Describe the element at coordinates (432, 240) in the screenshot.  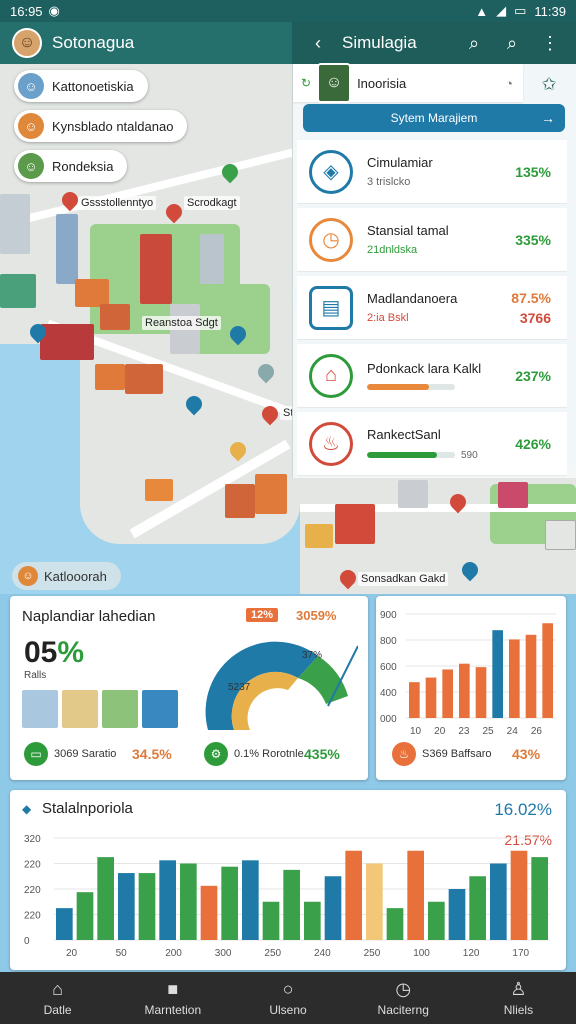
I see `panel-list-item: ◷ Stansial tamal 21dnldska 335%` at that location.